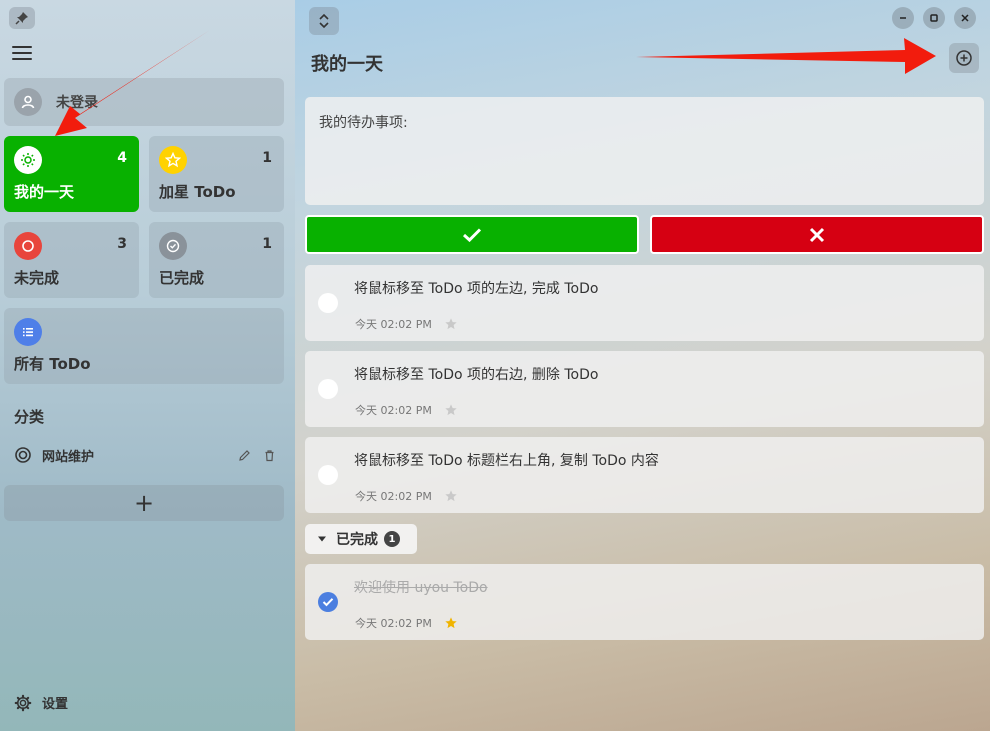 Image resolution: width=990 pixels, height=731 pixels. Describe the element at coordinates (357, 540) in the screenshot. I see `completed-label: 已完成` at that location.